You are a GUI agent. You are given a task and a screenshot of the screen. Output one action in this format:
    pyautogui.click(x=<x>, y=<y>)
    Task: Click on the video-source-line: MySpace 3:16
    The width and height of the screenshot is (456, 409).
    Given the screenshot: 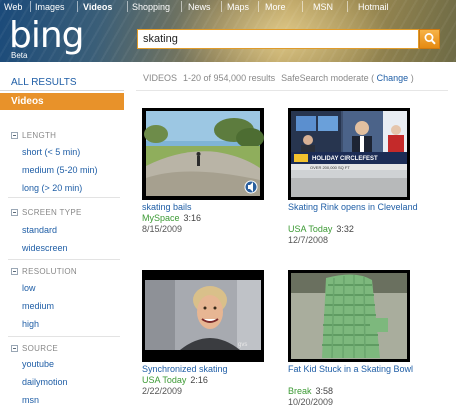 What is the action you would take?
    pyautogui.click(x=171, y=218)
    